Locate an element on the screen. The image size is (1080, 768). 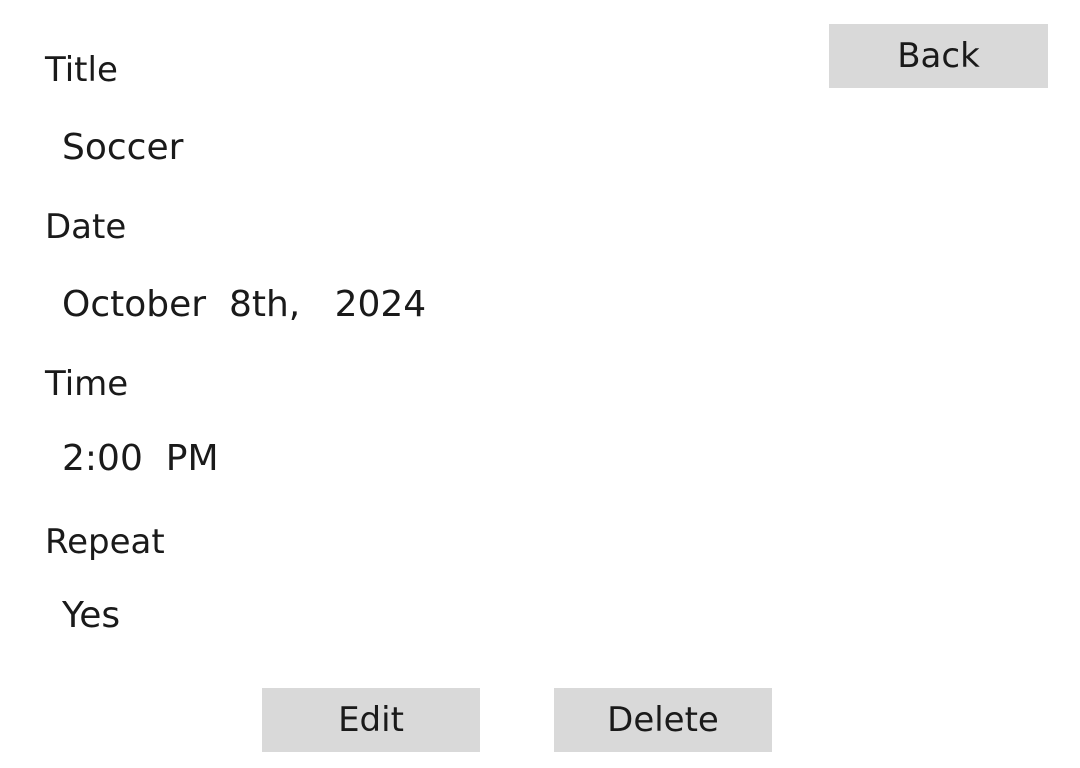
title-label: Title is located at coordinates (81, 70).